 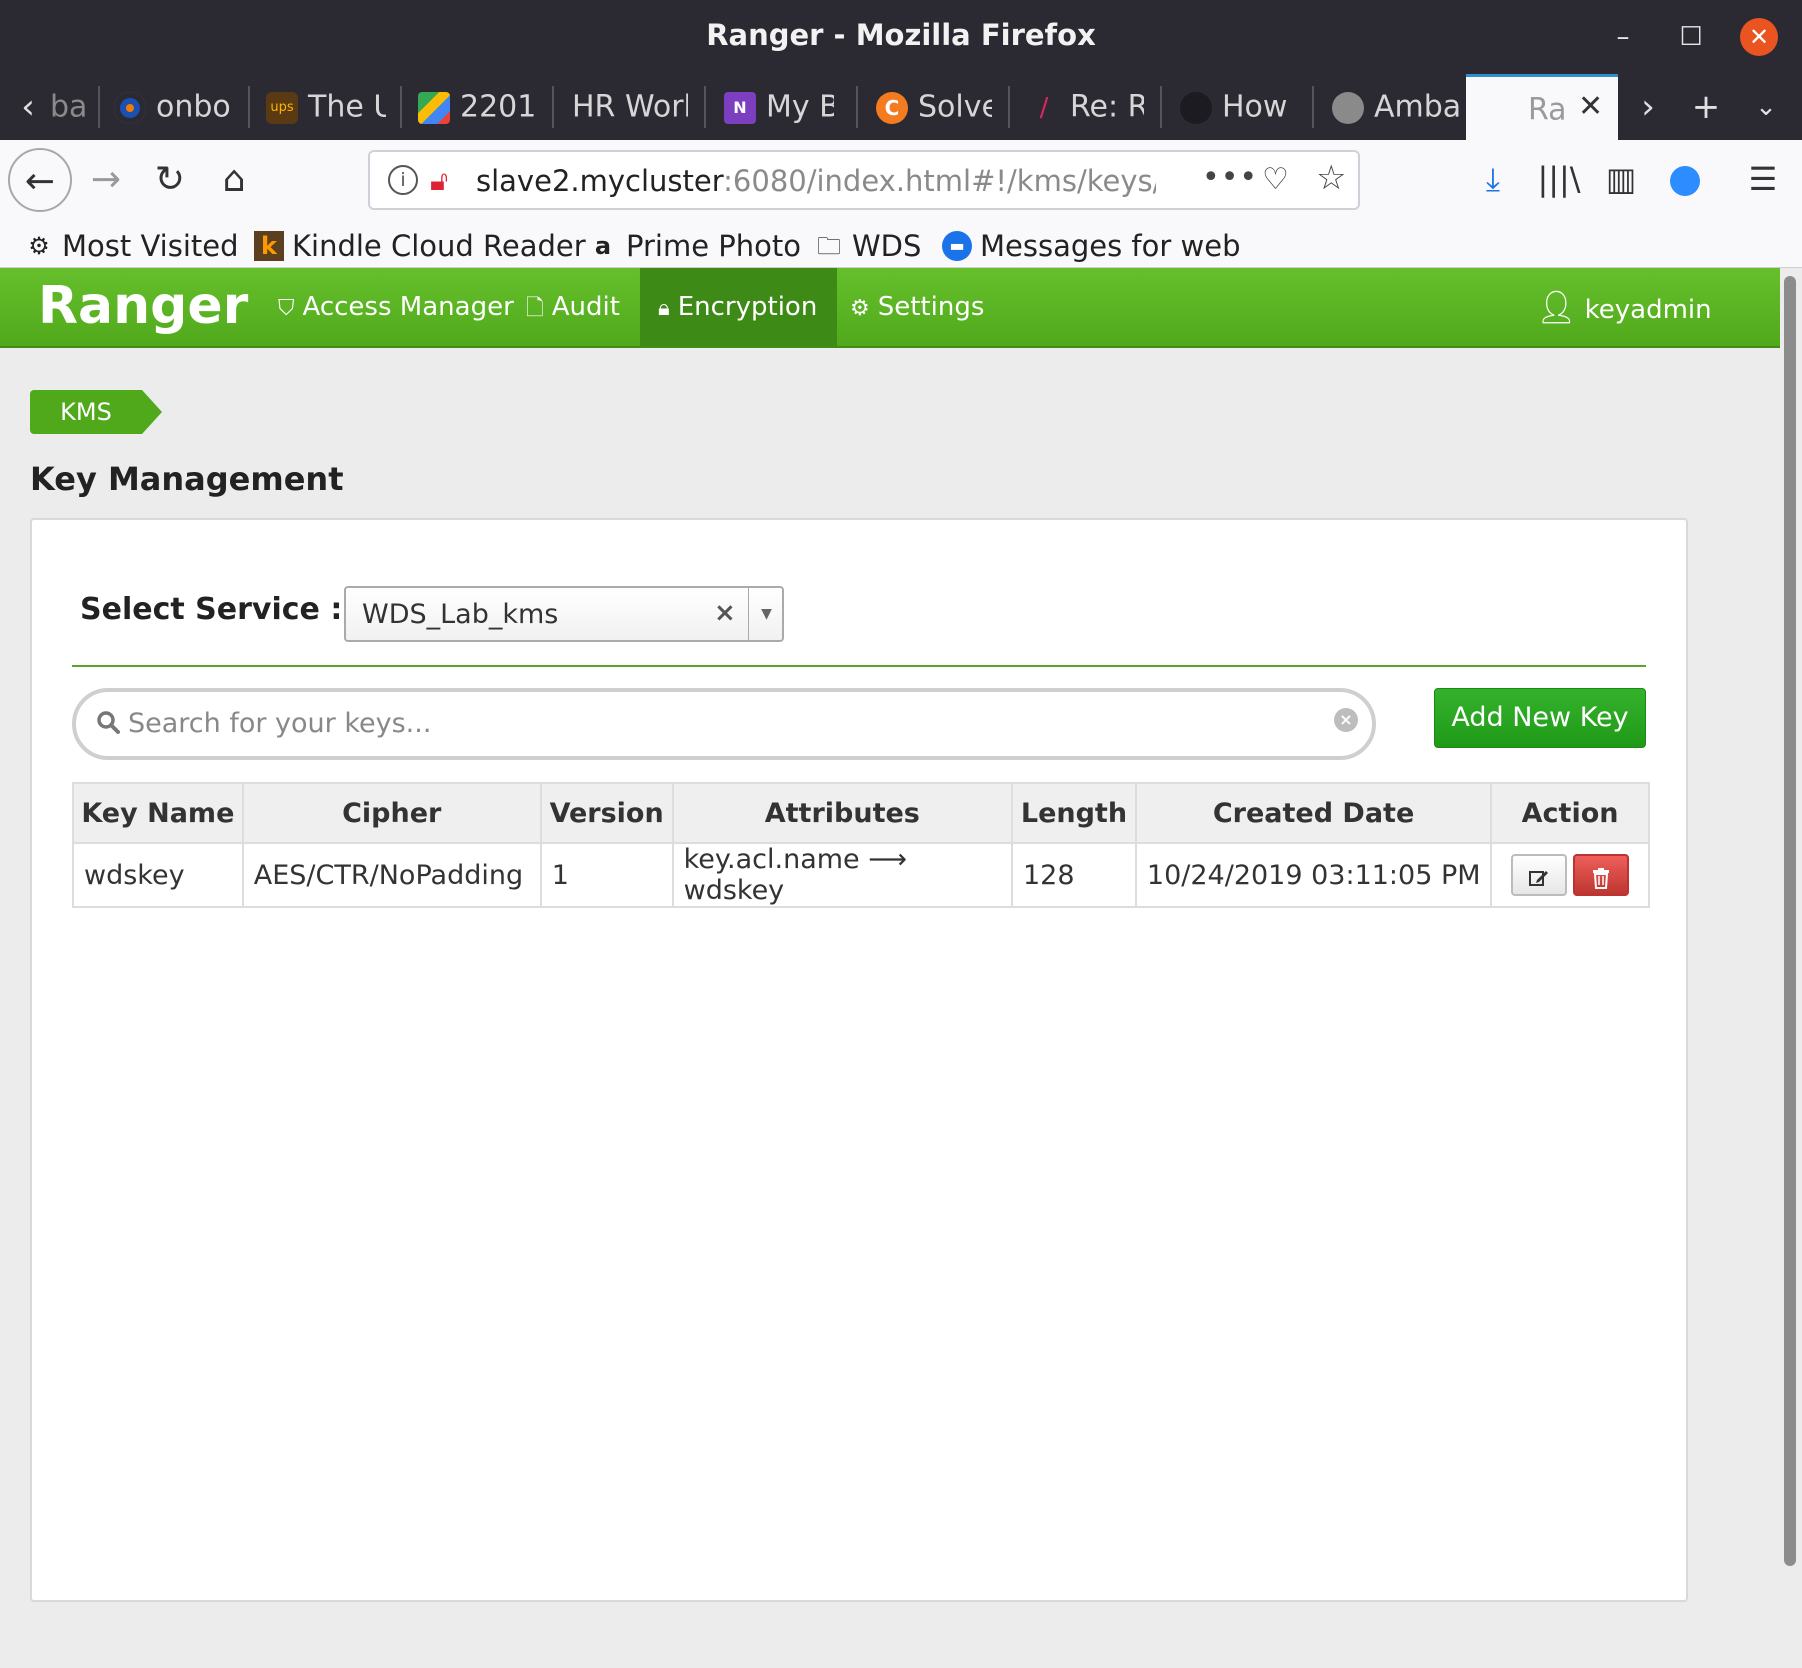 I want to click on col-header-attributes: Attributes, so click(x=842, y=813).